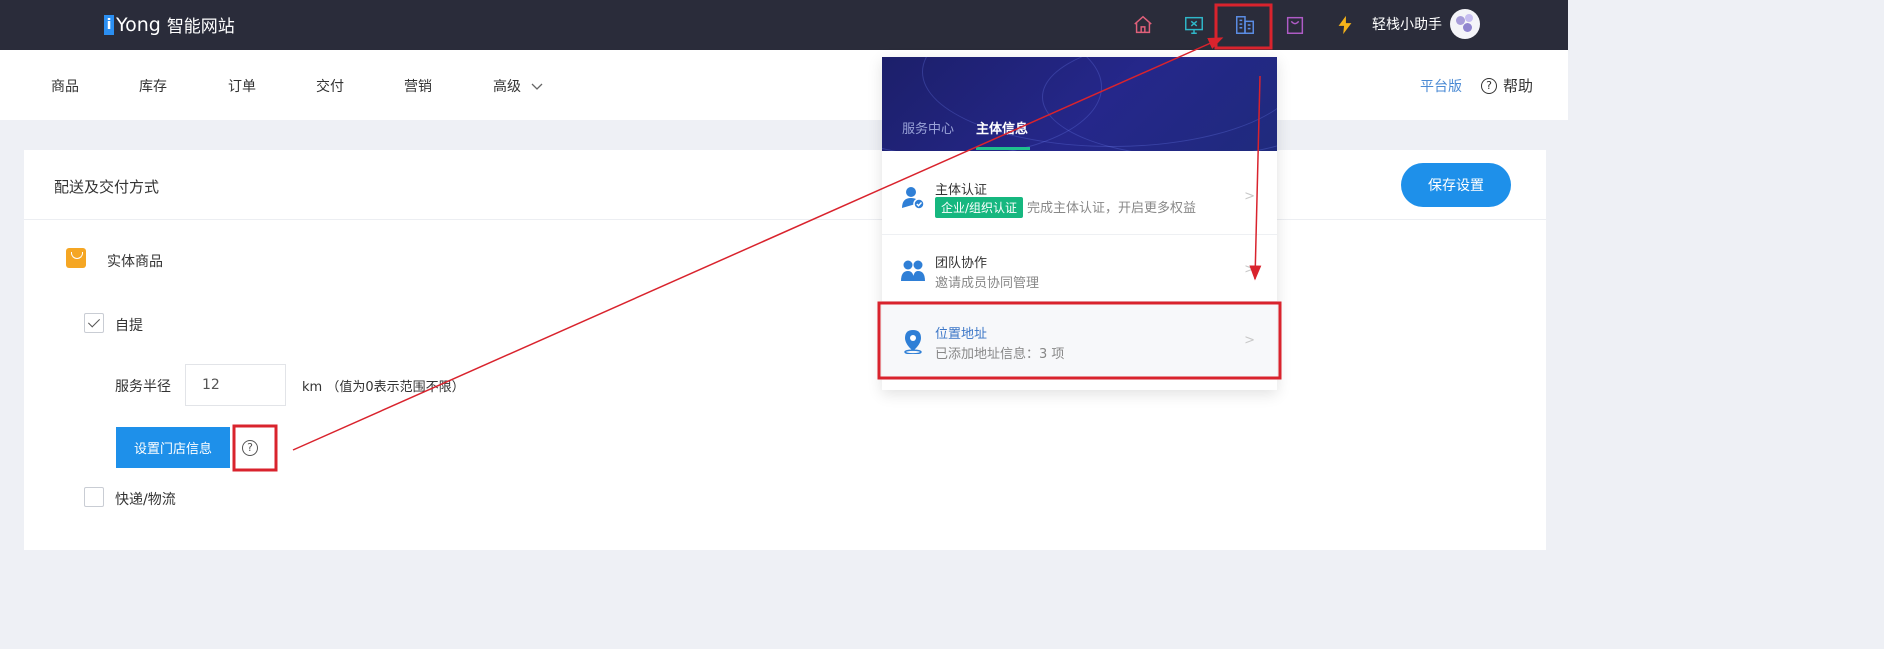 The height and width of the screenshot is (649, 1884). What do you see at coordinates (507, 87) in the screenshot?
I see `nav-item-advanced-label: 高级` at bounding box center [507, 87].